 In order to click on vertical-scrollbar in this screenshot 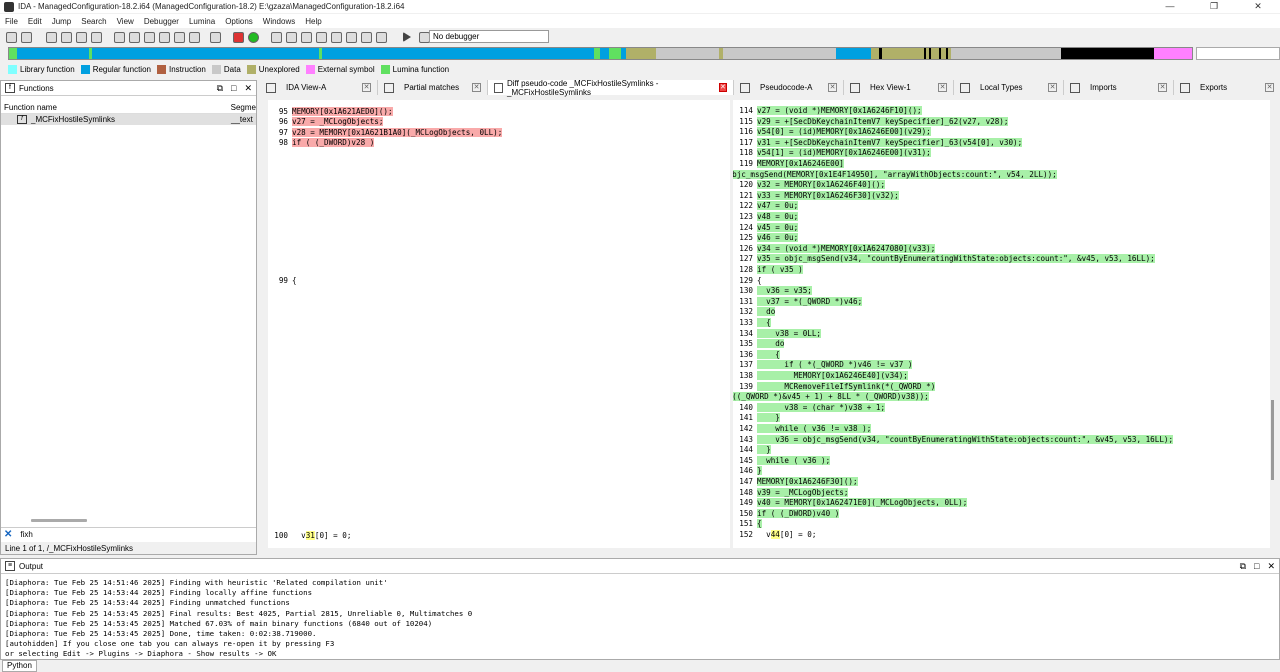, I will do `click(1272, 440)`.